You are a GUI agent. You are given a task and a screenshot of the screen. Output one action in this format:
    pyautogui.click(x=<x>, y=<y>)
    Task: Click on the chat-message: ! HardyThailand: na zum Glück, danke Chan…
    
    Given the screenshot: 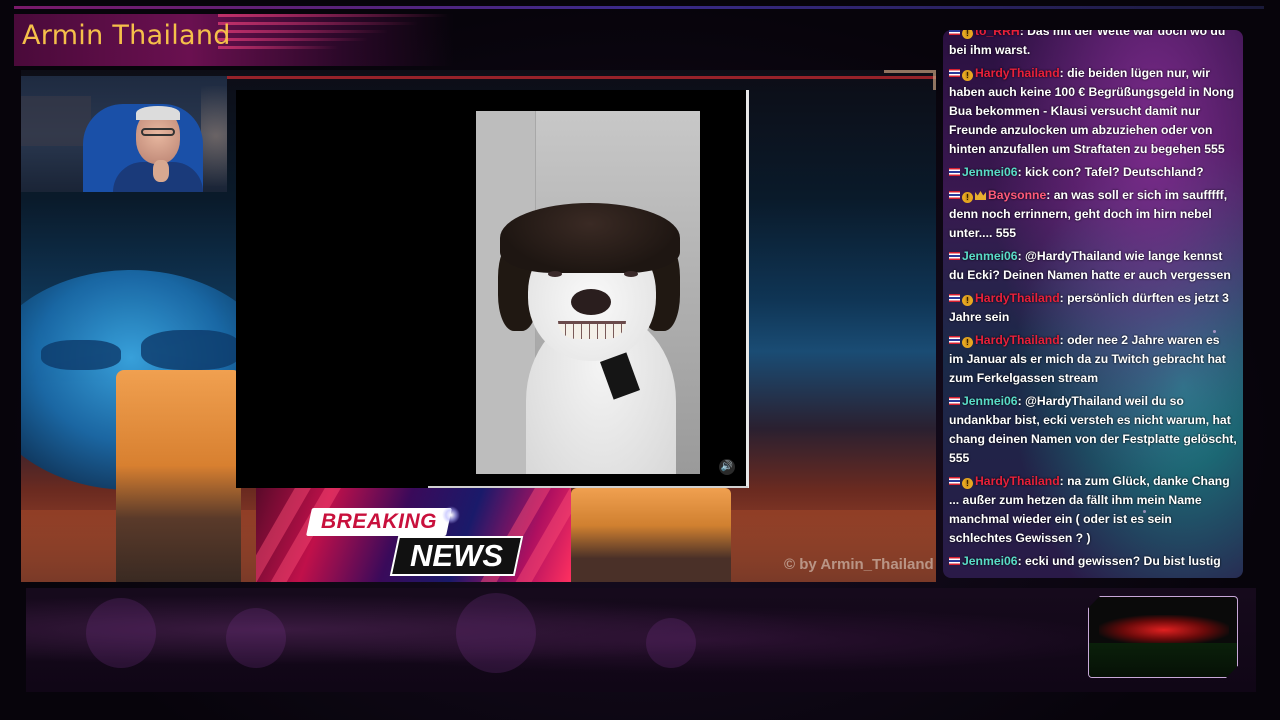 What is the action you would take?
    pyautogui.click(x=1093, y=510)
    